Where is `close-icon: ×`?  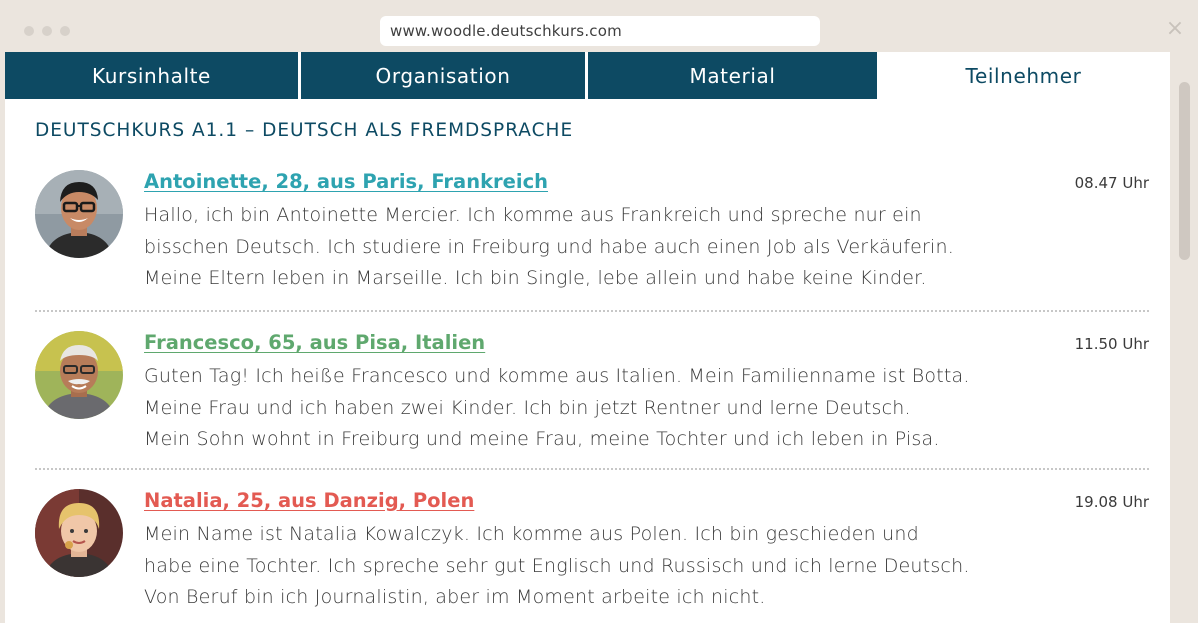
close-icon: × is located at coordinates (1175, 29).